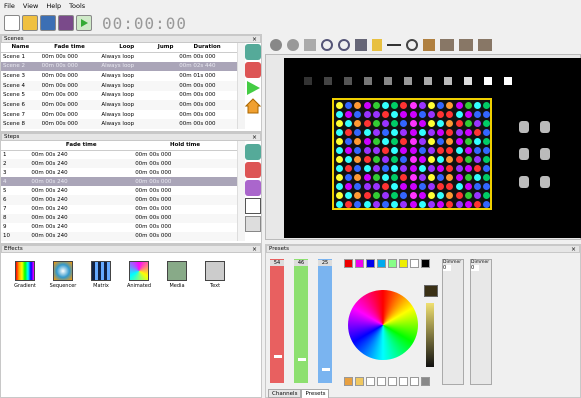  I want to click on move-step-icon, so click(253, 188).